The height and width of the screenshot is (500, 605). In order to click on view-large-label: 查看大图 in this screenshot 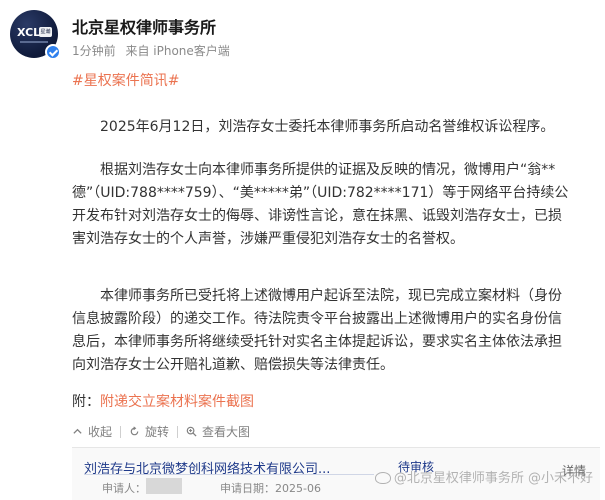, I will do `click(226, 432)`.